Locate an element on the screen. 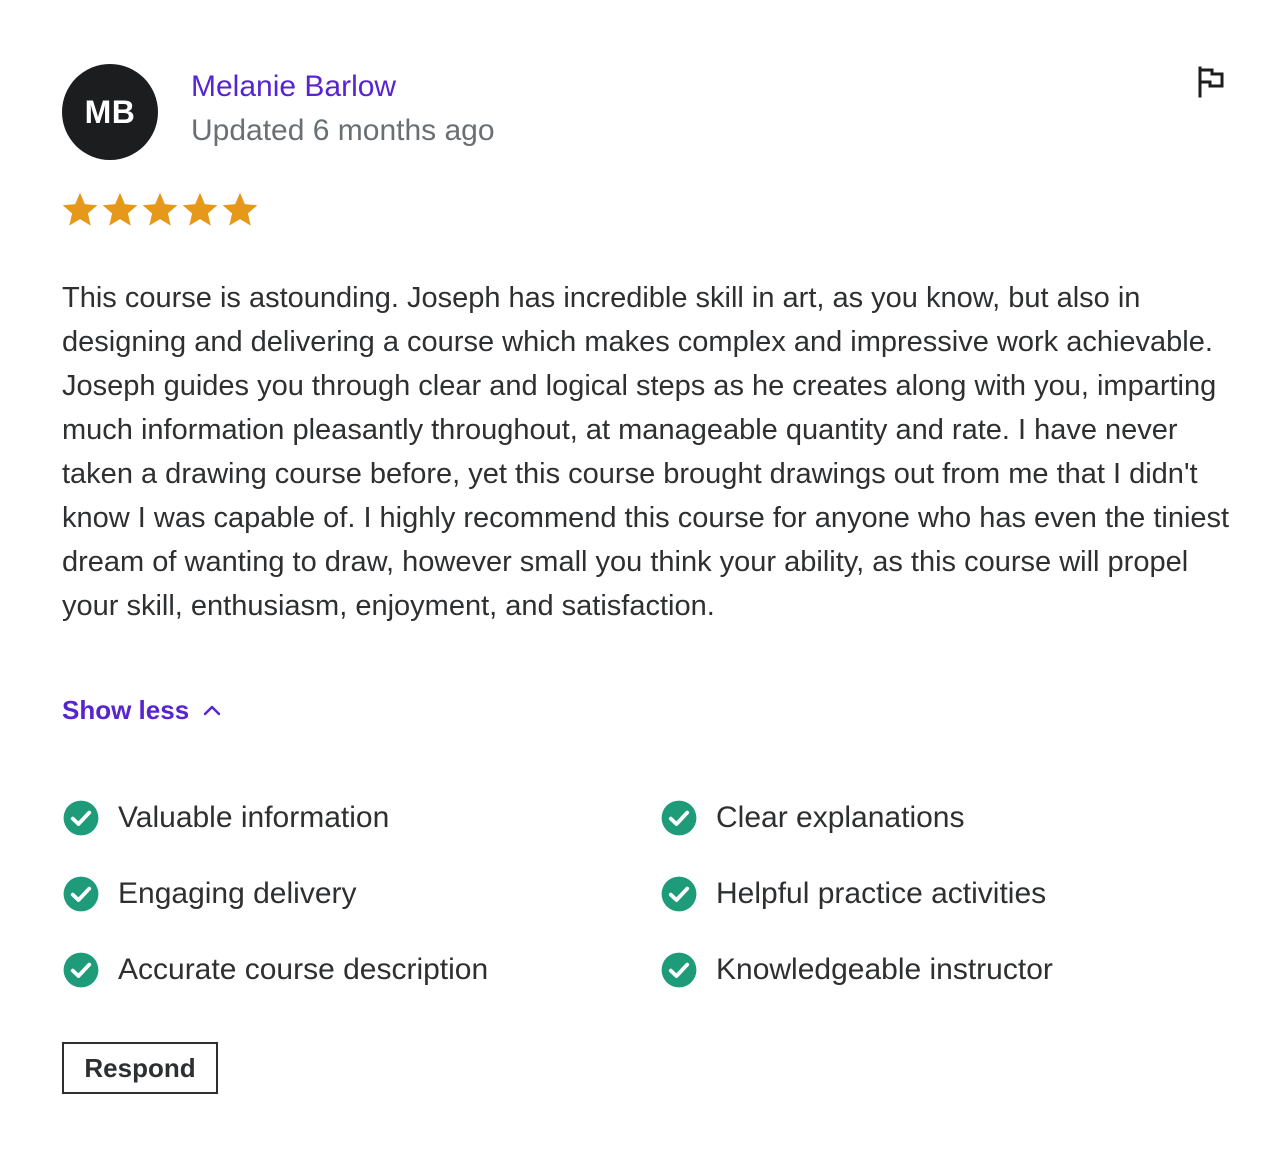 The image size is (1286, 1158). avatar-initials: MB is located at coordinates (110, 111).